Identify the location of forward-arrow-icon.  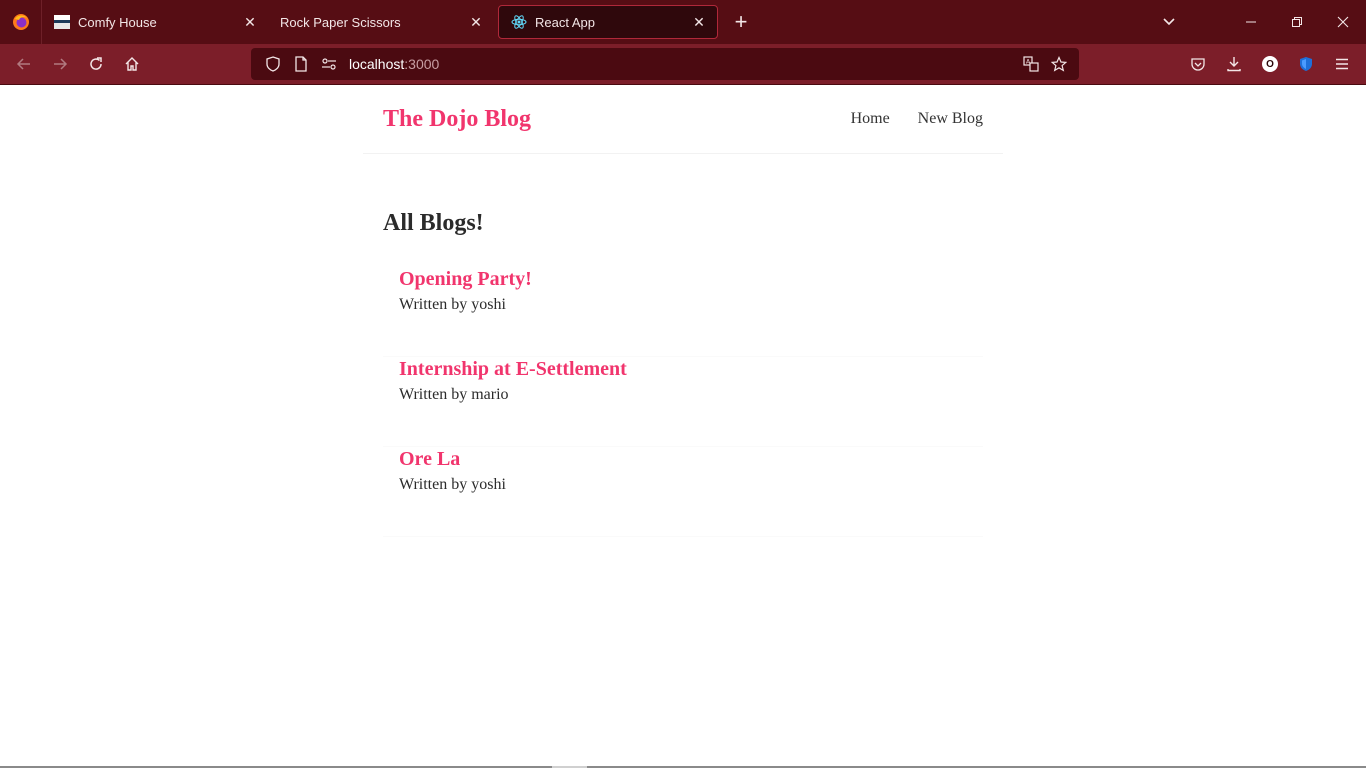
(60, 64).